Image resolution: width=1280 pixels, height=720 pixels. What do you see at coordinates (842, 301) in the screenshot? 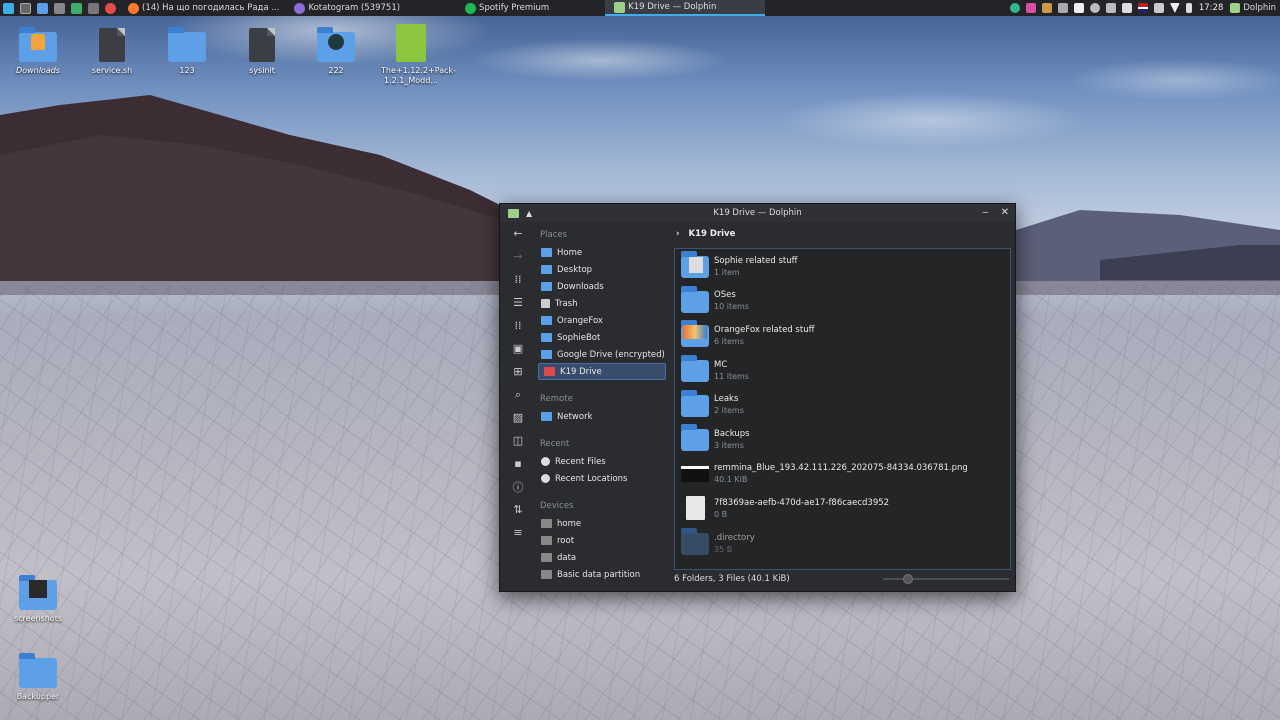
I see `list-item: OSes 10 items` at bounding box center [842, 301].